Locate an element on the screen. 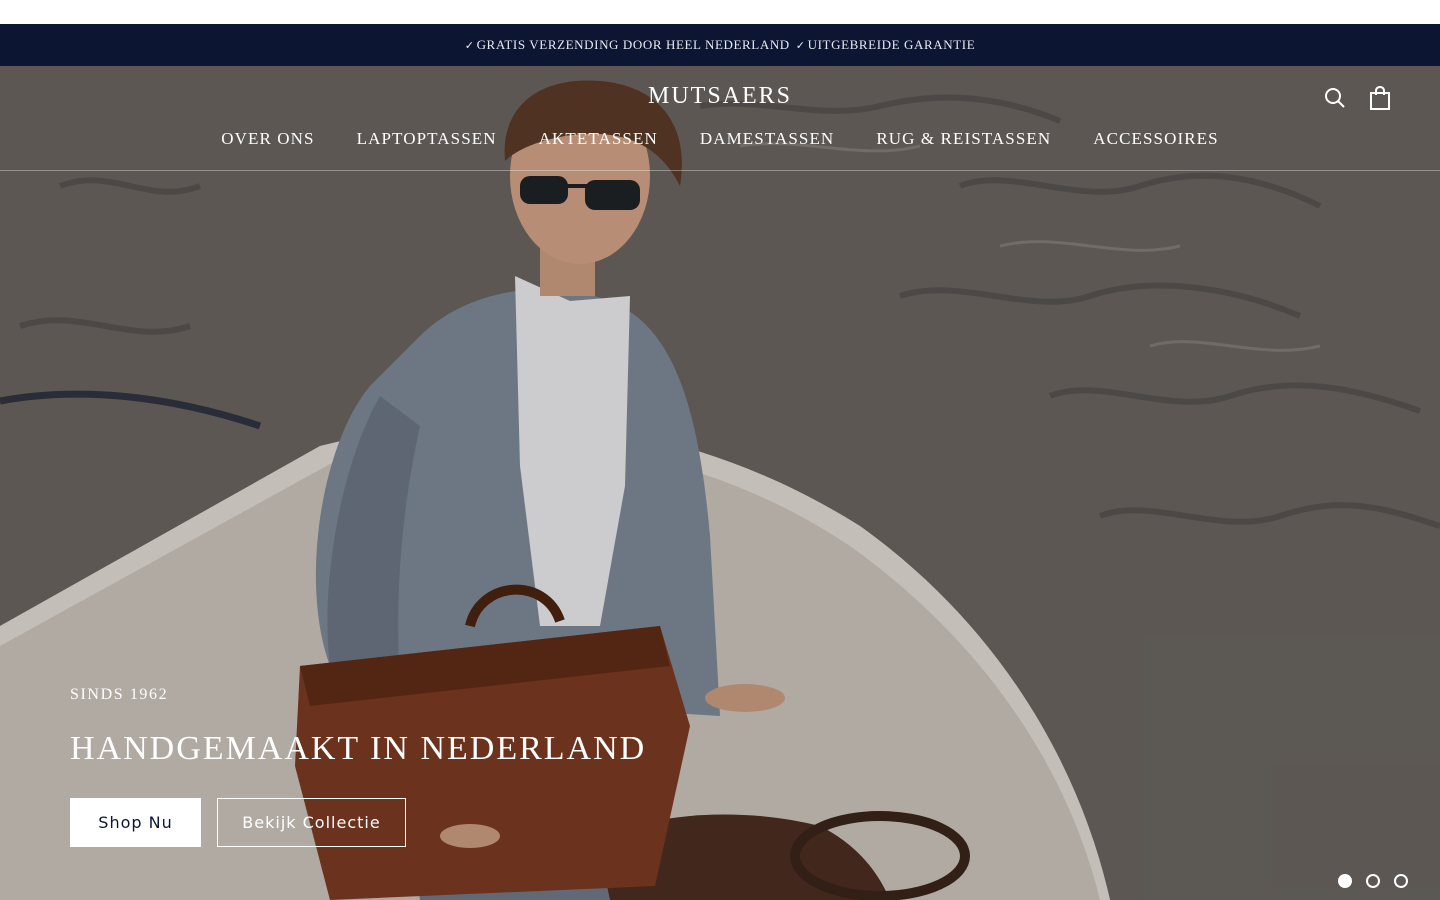  hero-headline: HANDGEMAAKT IN NEDERLAND is located at coordinates (358, 748).